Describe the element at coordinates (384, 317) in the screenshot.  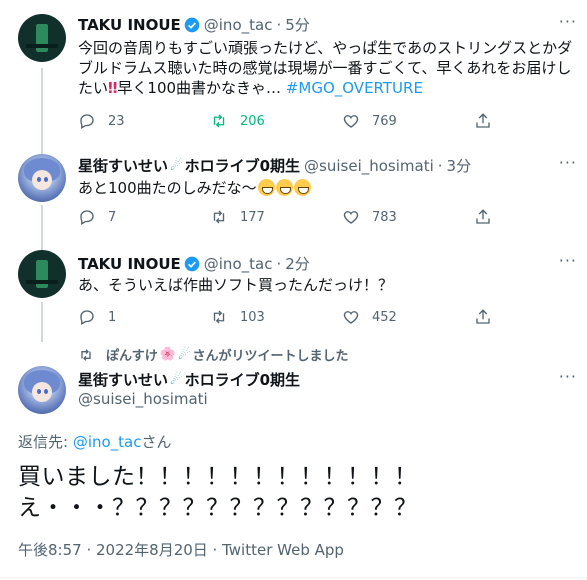
I see `like-count: 452` at that location.